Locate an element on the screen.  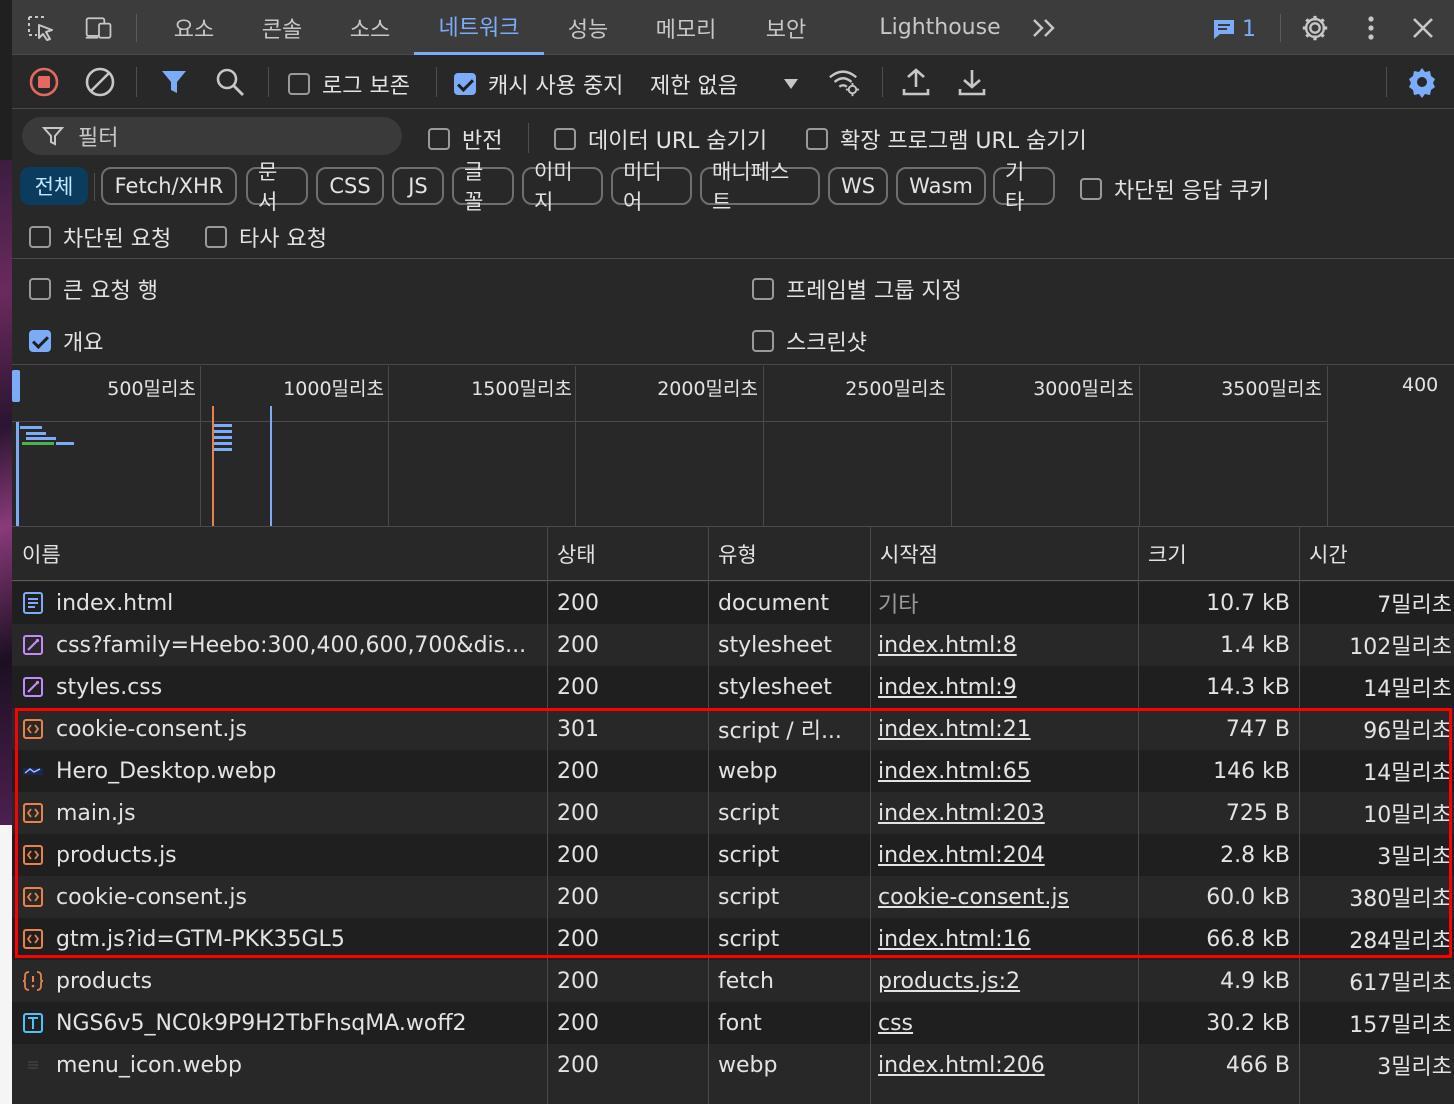
third-party-checkbox: 타사 요청 is located at coordinates (266, 237).